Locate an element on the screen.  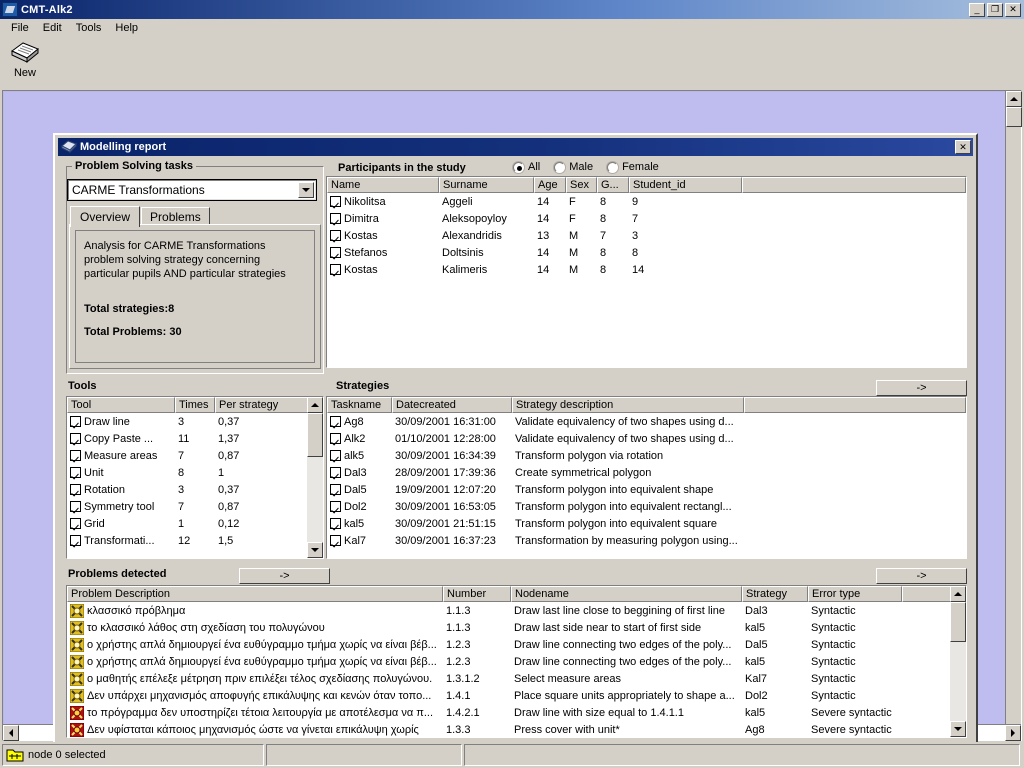
menu-item-file: File is located at coordinates (20, 28).